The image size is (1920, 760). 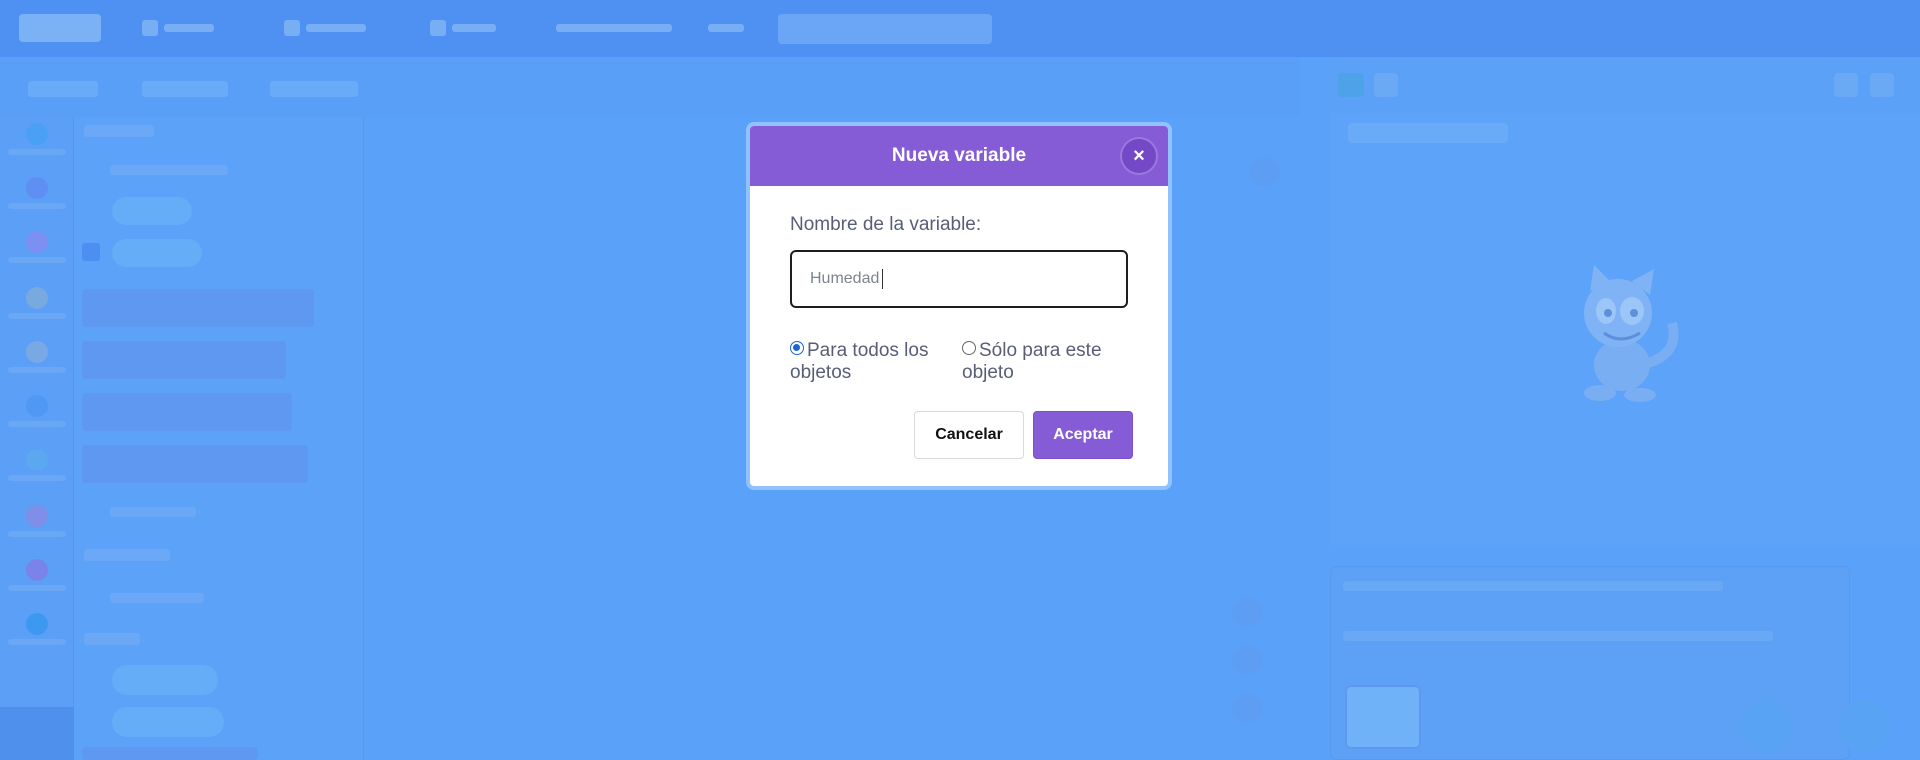 What do you see at coordinates (187, 412) in the screenshot?
I see `show-variable-block` at bounding box center [187, 412].